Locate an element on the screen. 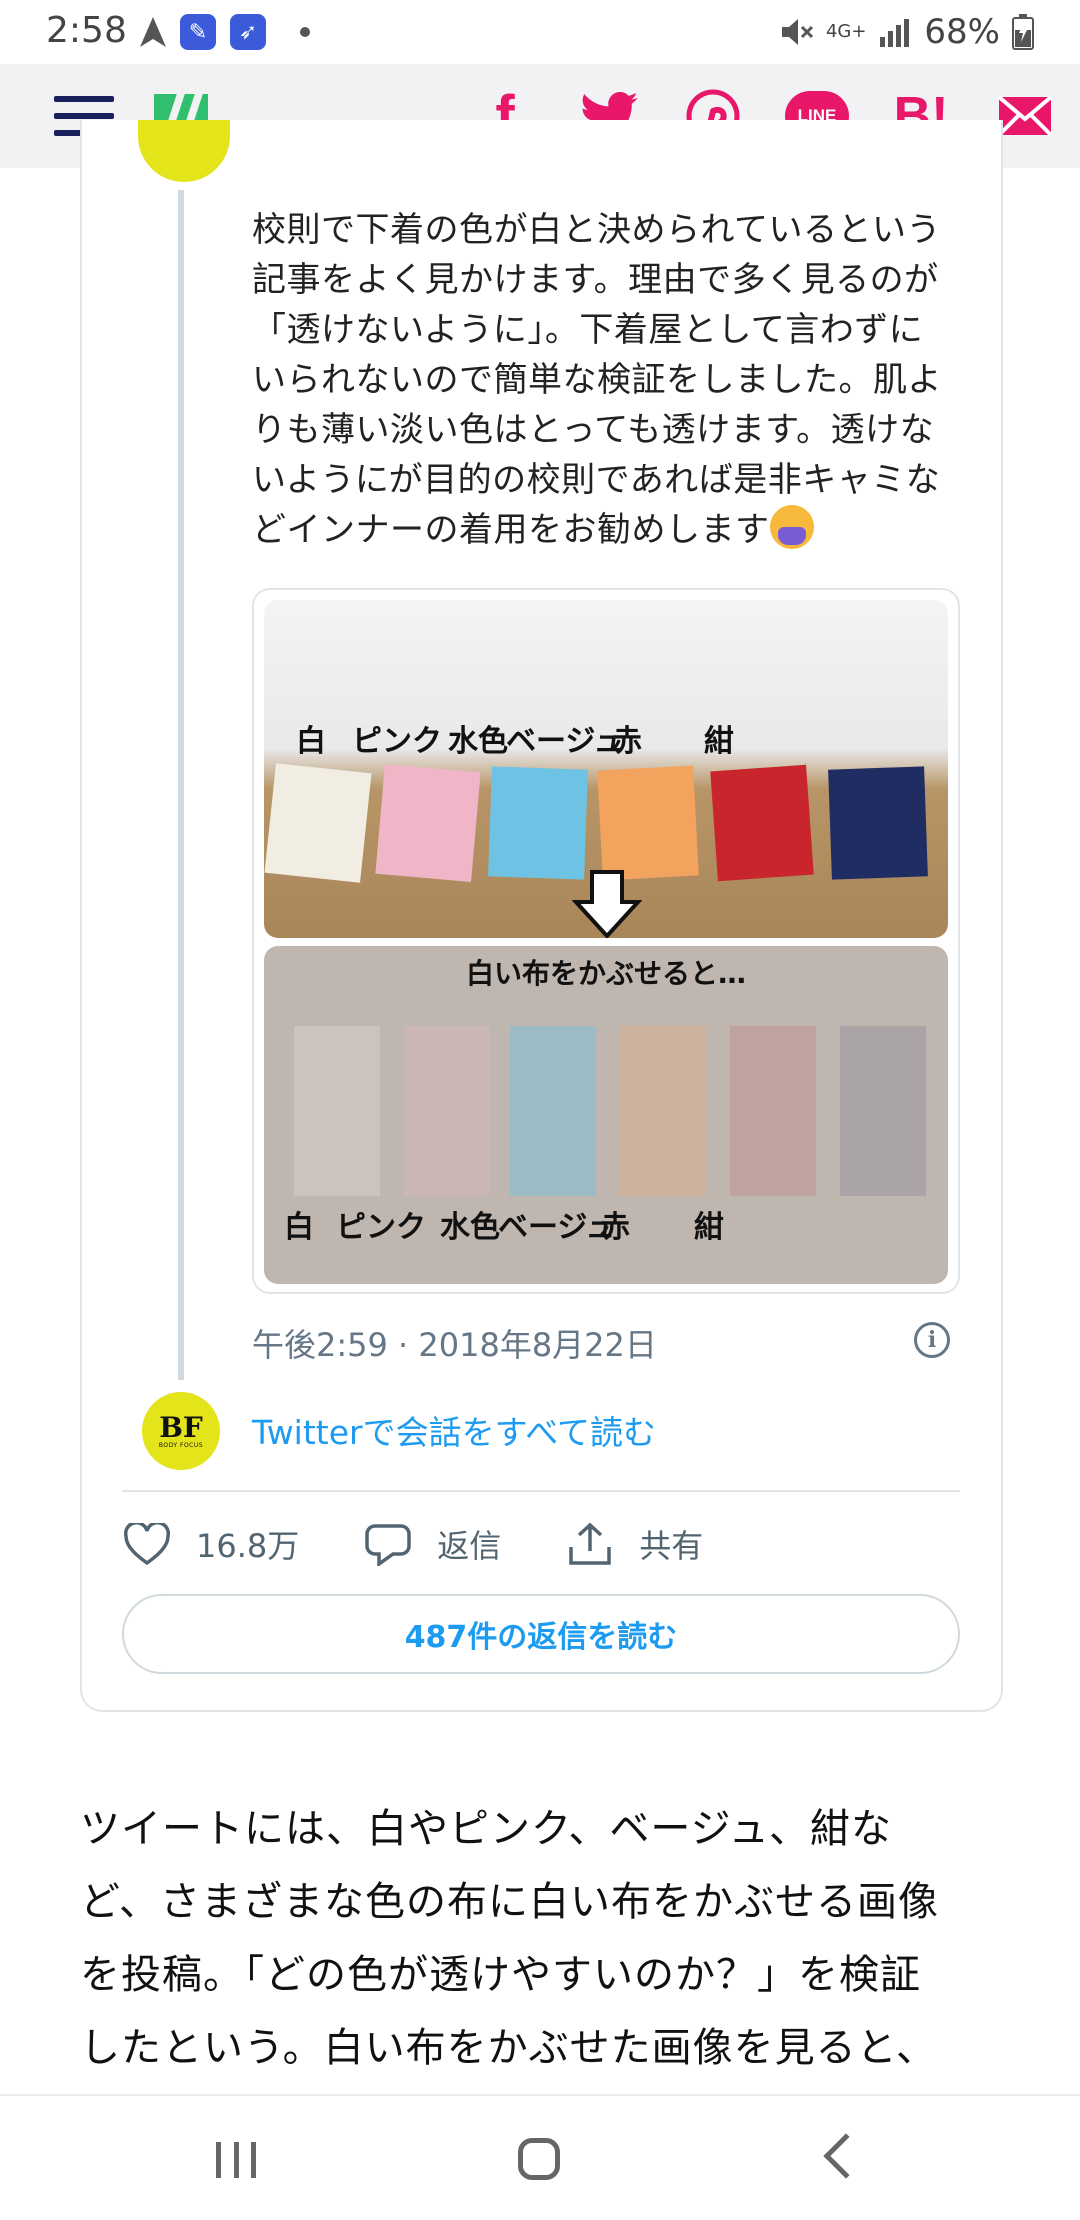 The height and width of the screenshot is (2220, 1080). photo-label-lightblue-after: 水色 is located at coordinates (470, 1227).